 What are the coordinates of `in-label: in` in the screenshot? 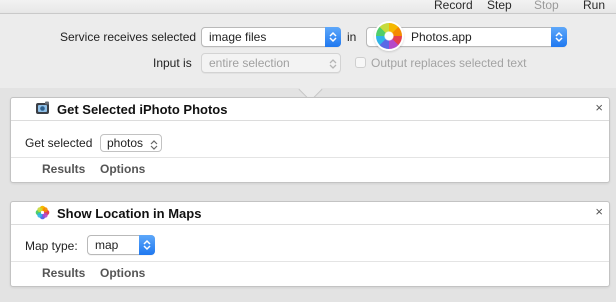 It's located at (352, 37).